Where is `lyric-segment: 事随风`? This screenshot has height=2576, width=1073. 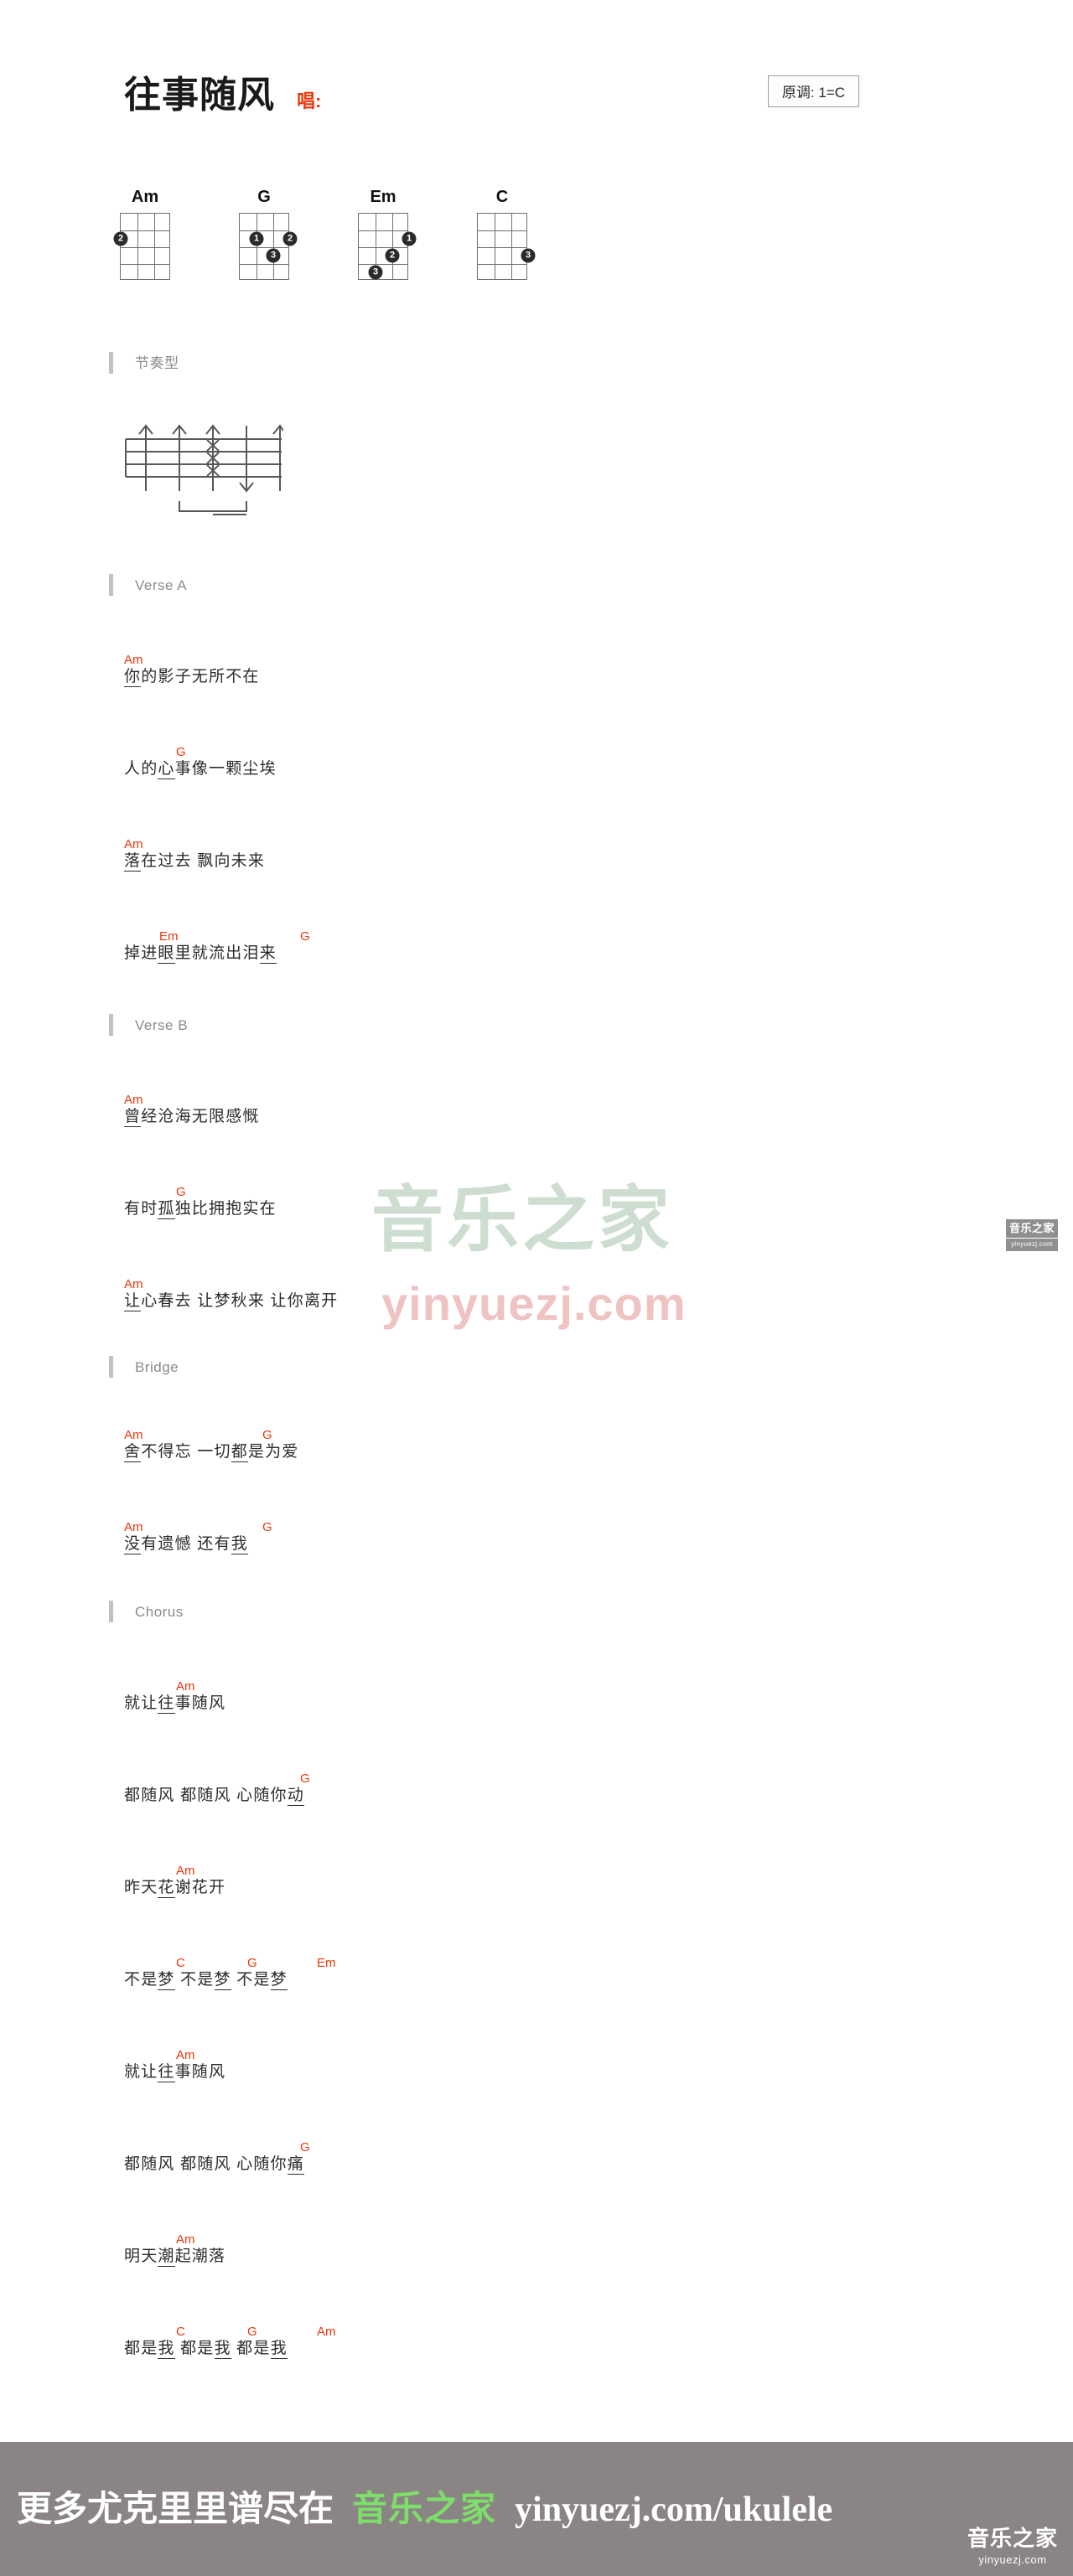 lyric-segment: 事随风 is located at coordinates (200, 1703).